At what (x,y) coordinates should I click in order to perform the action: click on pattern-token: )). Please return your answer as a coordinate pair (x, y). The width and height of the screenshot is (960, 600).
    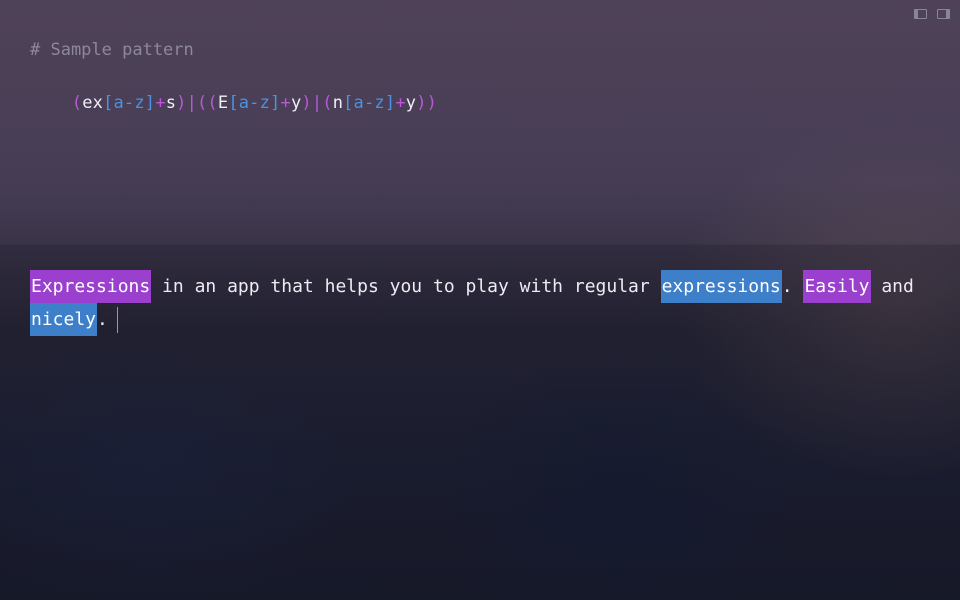
    Looking at the image, I should click on (427, 103).